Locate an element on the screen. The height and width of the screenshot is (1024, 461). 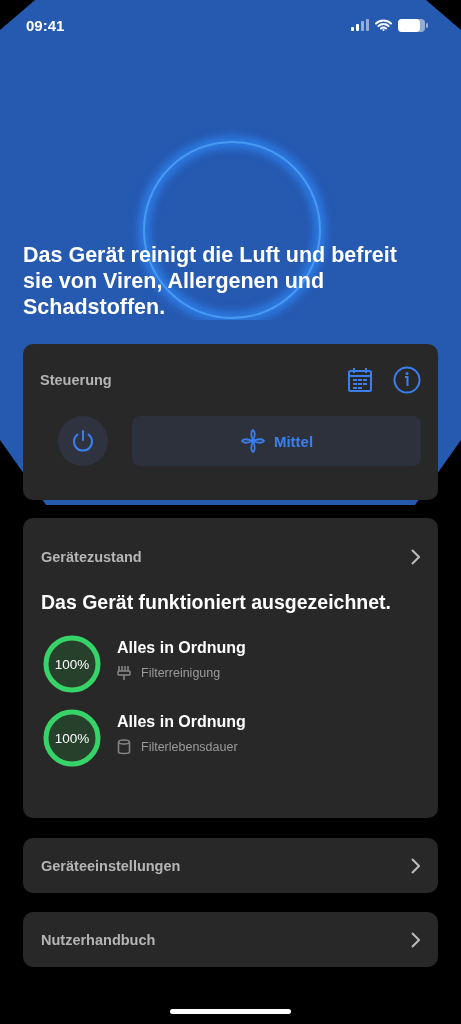
power-button is located at coordinates (83, 441).